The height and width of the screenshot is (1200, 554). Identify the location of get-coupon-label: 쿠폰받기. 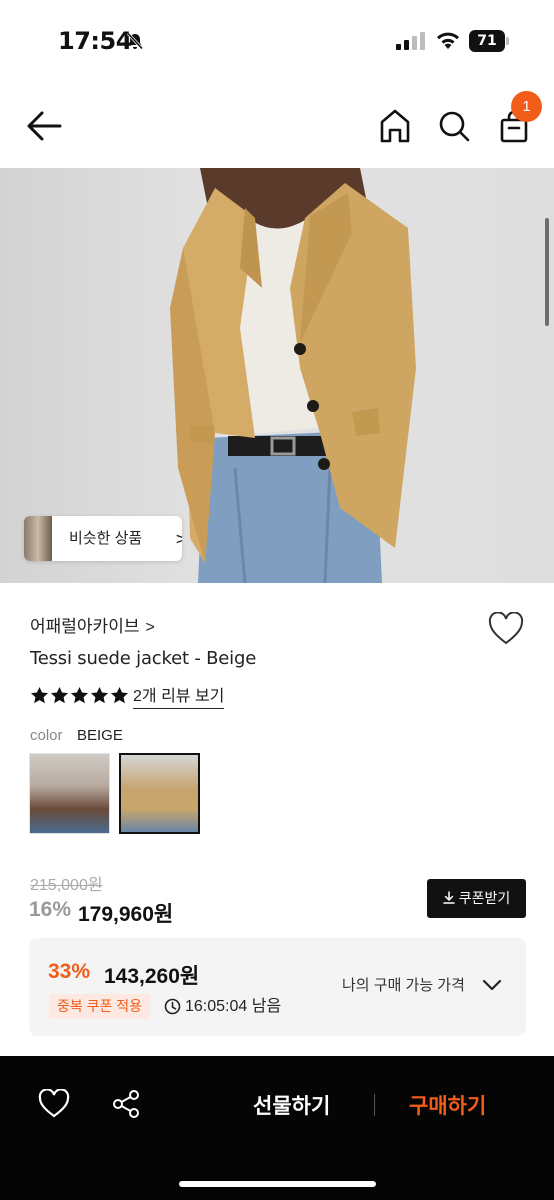
(484, 898).